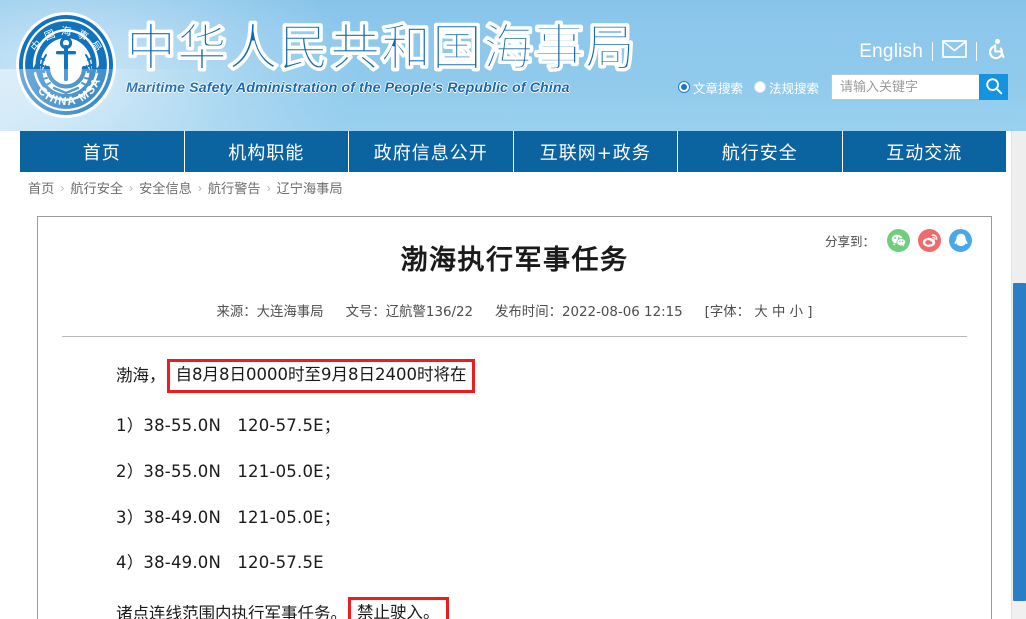 This screenshot has width=1026, height=619. What do you see at coordinates (236, 313) in the screenshot?
I see `meta-source-label: 来源：` at bounding box center [236, 313].